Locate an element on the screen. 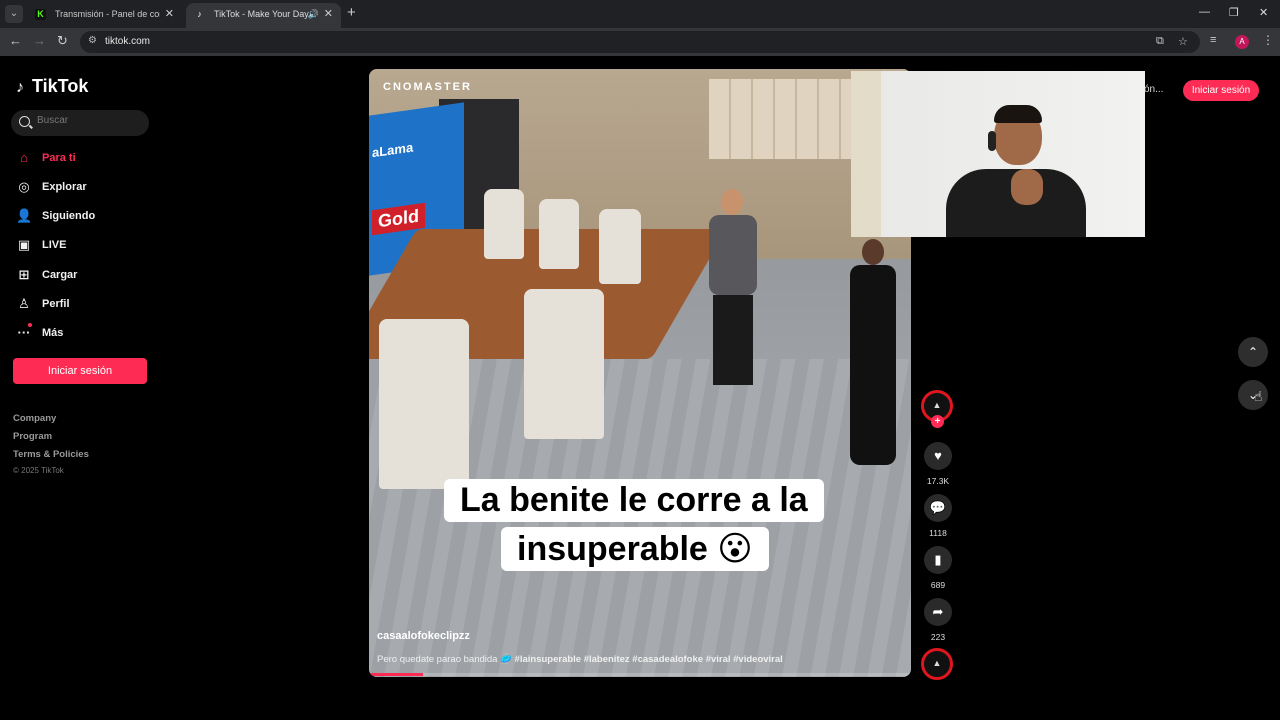 The width and height of the screenshot is (1280, 720). video-progress-bar is located at coordinates (640, 674).